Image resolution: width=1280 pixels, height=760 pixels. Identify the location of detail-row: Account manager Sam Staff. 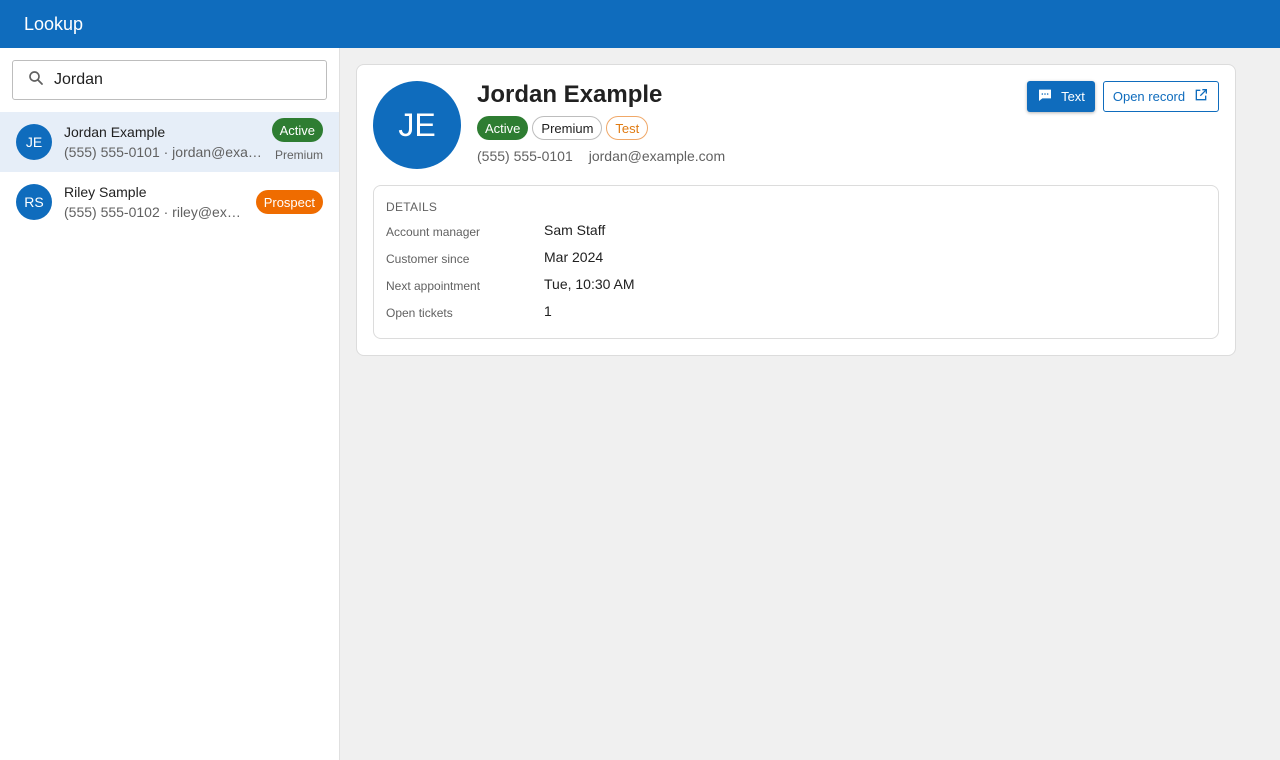
(796, 232).